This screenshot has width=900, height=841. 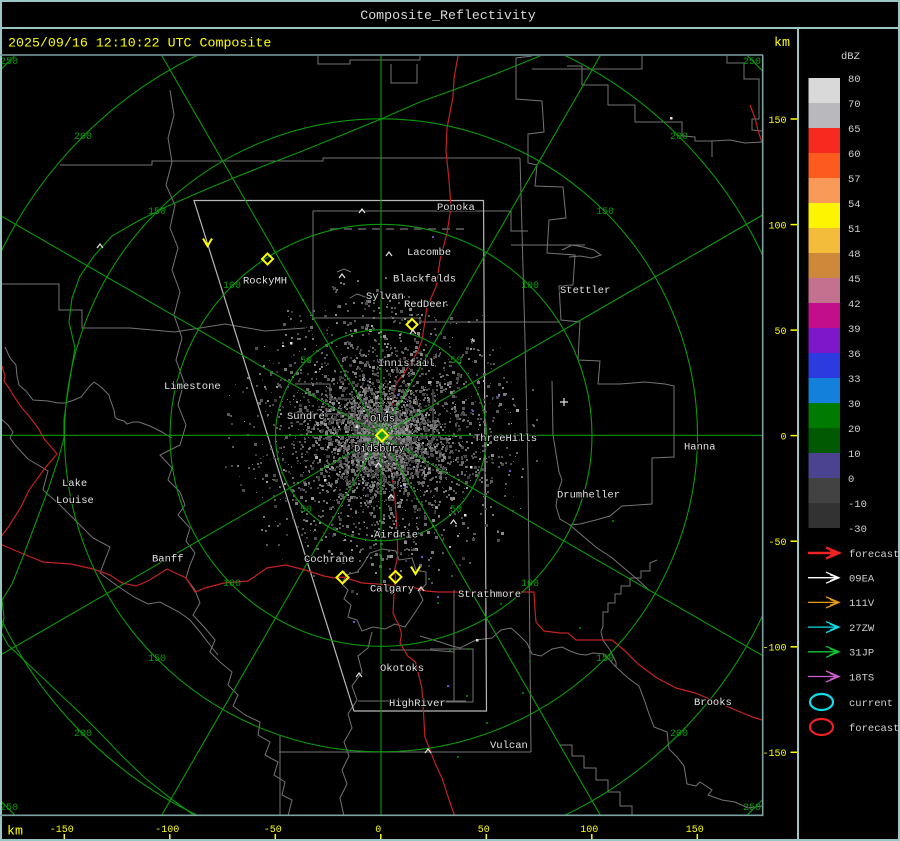 I want to click on svg-text: Sundre, so click(x=306, y=417).